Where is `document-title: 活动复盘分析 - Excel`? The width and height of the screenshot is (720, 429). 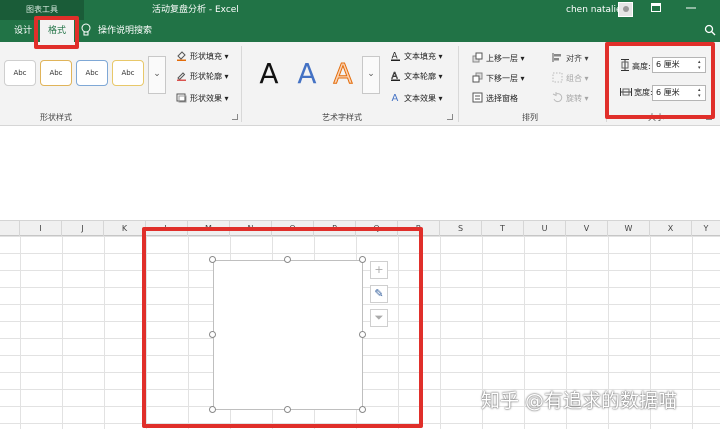 document-title: 活动复盘分析 - Excel is located at coordinates (195, 10).